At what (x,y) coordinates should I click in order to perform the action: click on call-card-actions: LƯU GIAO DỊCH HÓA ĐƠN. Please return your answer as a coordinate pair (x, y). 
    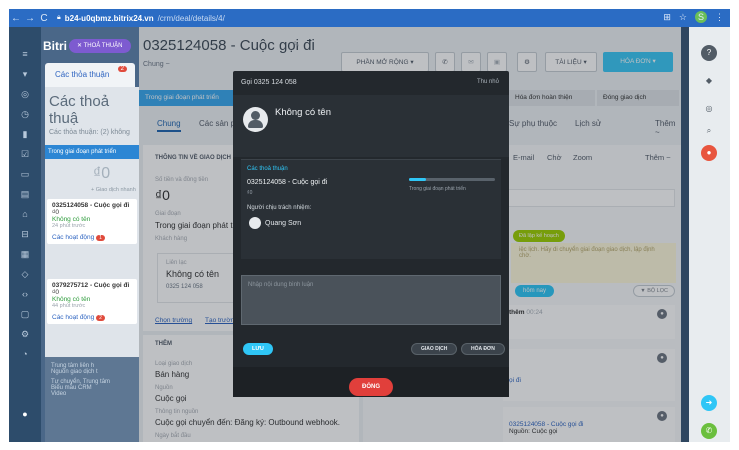
    Looking at the image, I should click on (371, 351).